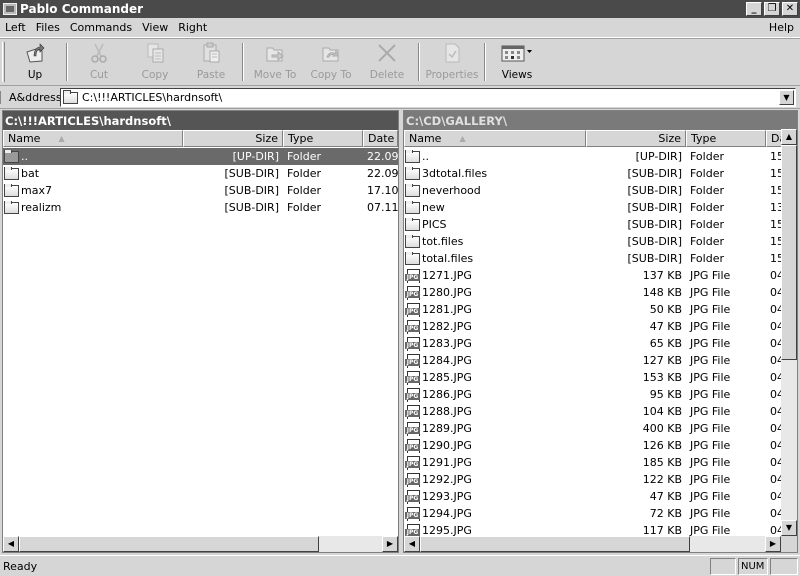 The width and height of the screenshot is (800, 576). Describe the element at coordinates (495, 496) in the screenshot. I see `file-name-cell: JPG 1293.JPG` at that location.